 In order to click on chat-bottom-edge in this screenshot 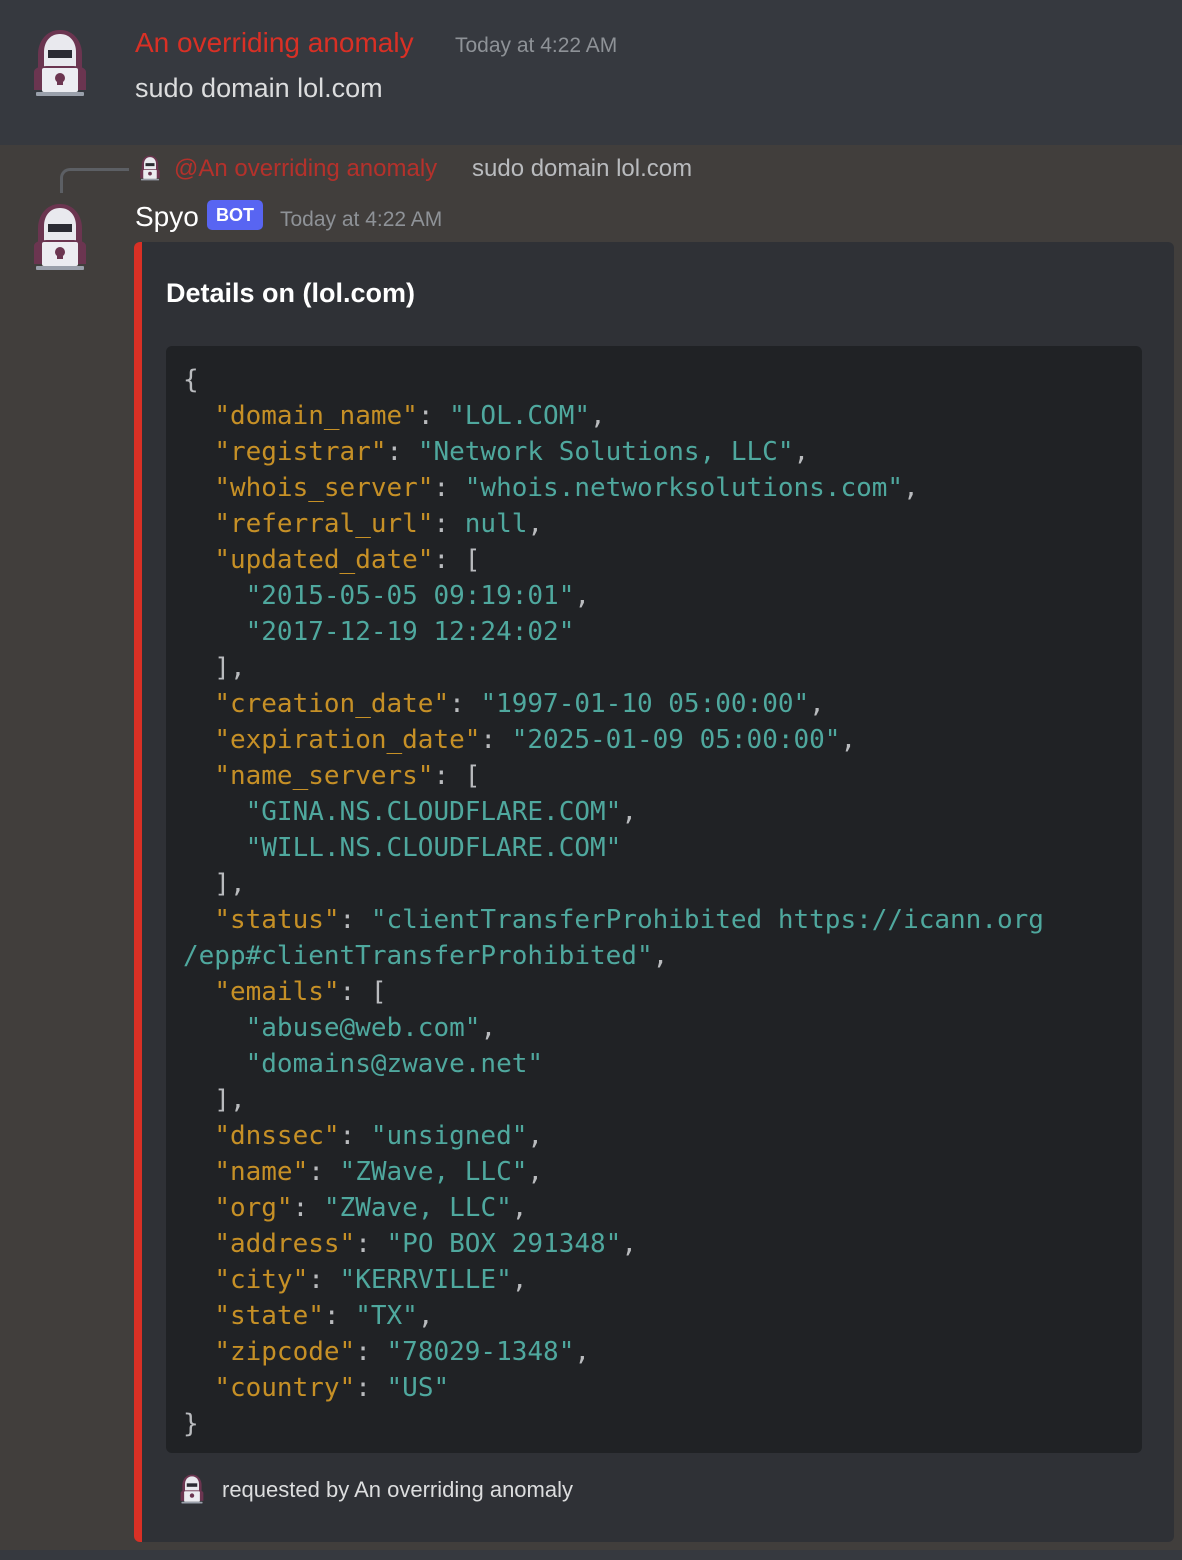, I will do `click(591, 1555)`.